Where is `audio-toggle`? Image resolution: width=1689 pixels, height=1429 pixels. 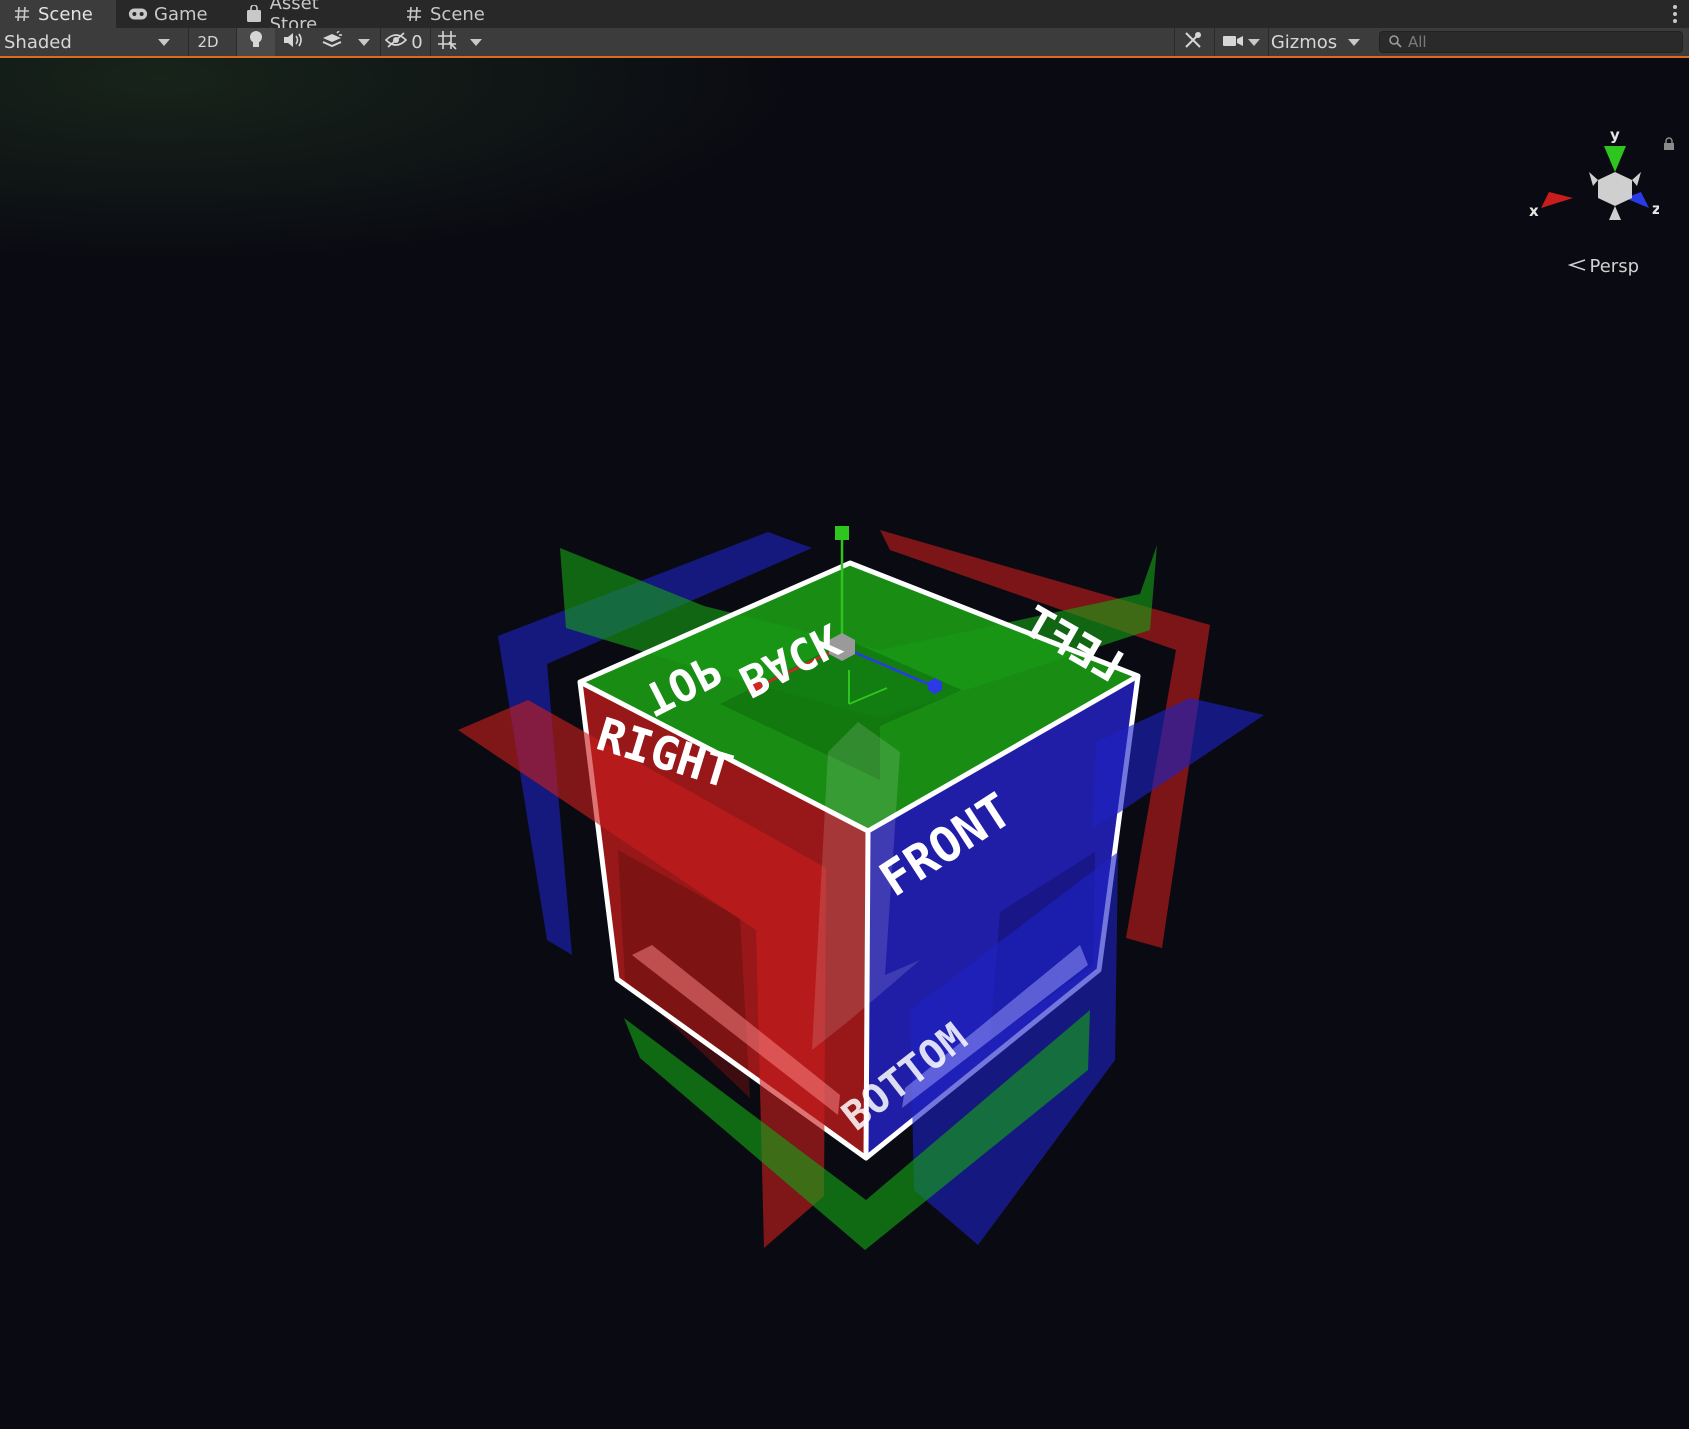
audio-toggle is located at coordinates (293, 42).